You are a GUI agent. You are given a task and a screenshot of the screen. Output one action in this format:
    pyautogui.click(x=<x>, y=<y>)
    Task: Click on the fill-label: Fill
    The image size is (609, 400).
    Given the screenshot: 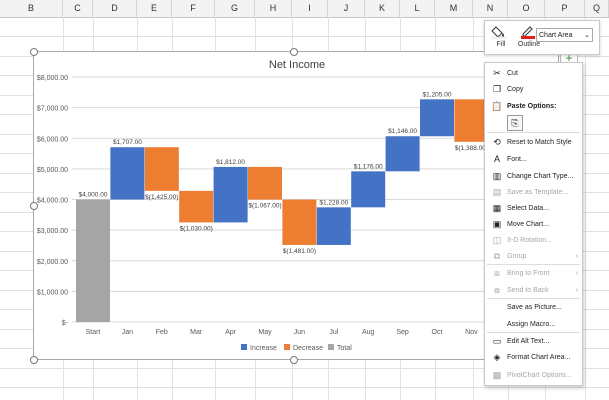 What is the action you would take?
    pyautogui.click(x=501, y=44)
    